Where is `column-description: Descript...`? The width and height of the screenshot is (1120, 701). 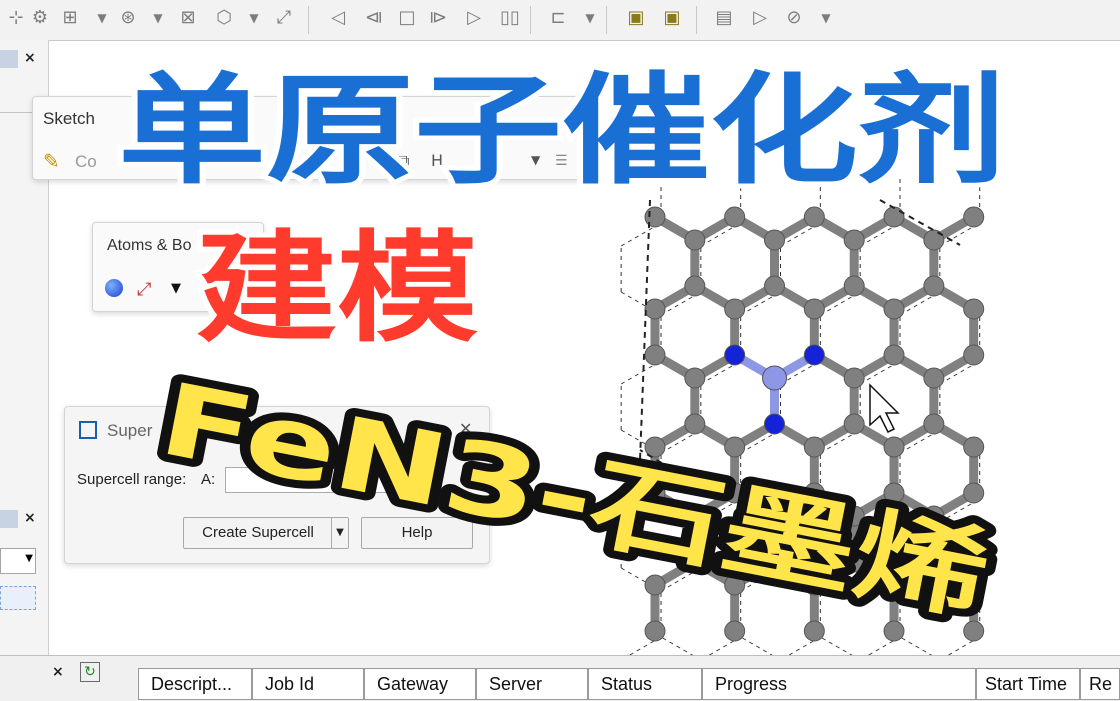 column-description: Descript... is located at coordinates (195, 684).